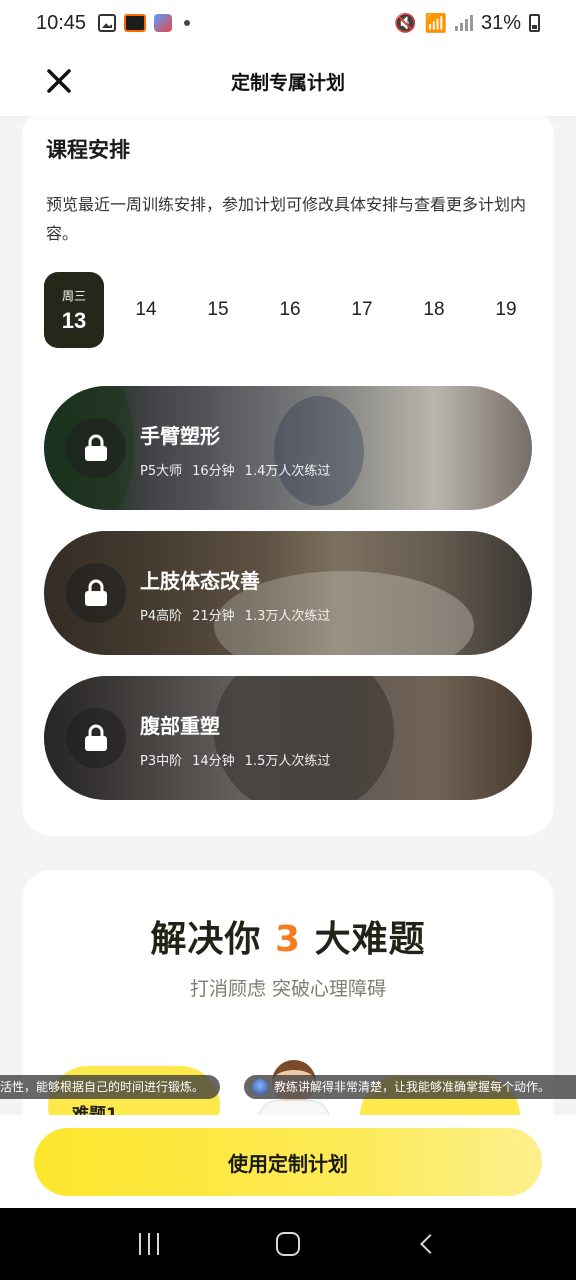  What do you see at coordinates (213, 761) in the screenshot?
I see `course-duration: 14分钟` at bounding box center [213, 761].